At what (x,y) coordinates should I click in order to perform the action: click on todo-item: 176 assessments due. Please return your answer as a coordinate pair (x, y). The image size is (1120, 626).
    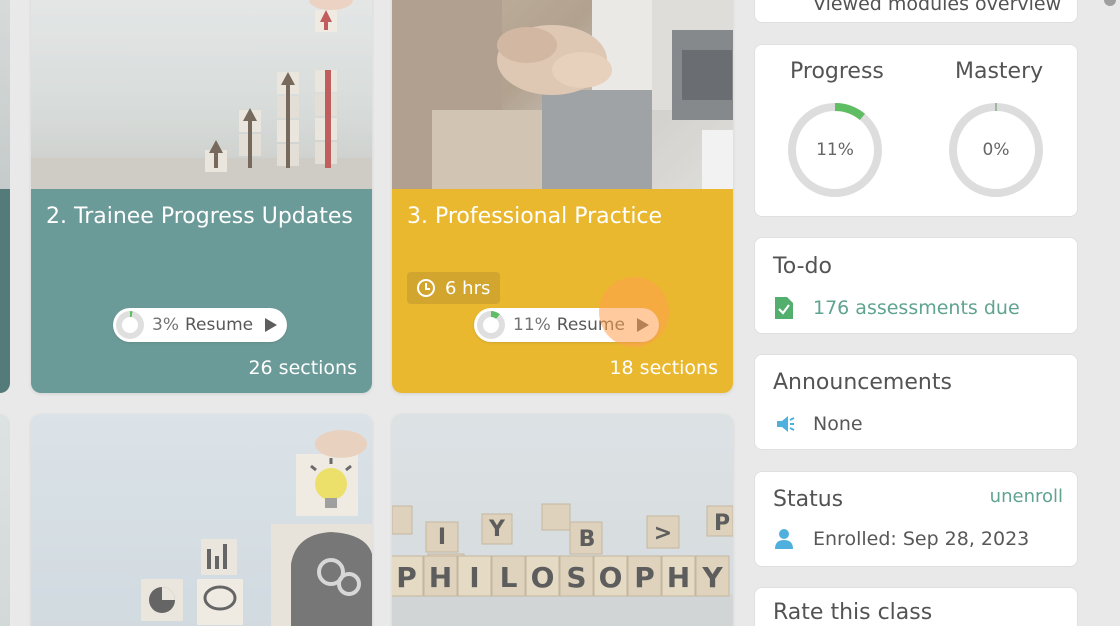
    Looking at the image, I should click on (897, 308).